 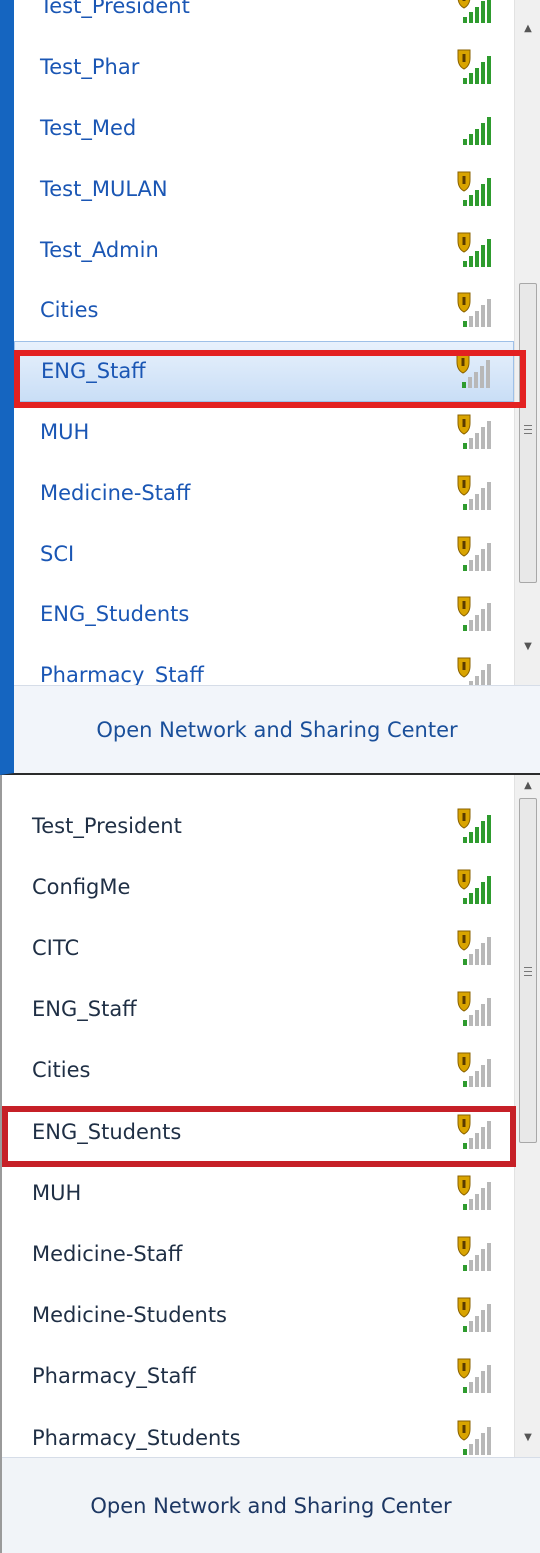 I want to click on network-list-item: Test_Admin, so click(x=264, y=249).